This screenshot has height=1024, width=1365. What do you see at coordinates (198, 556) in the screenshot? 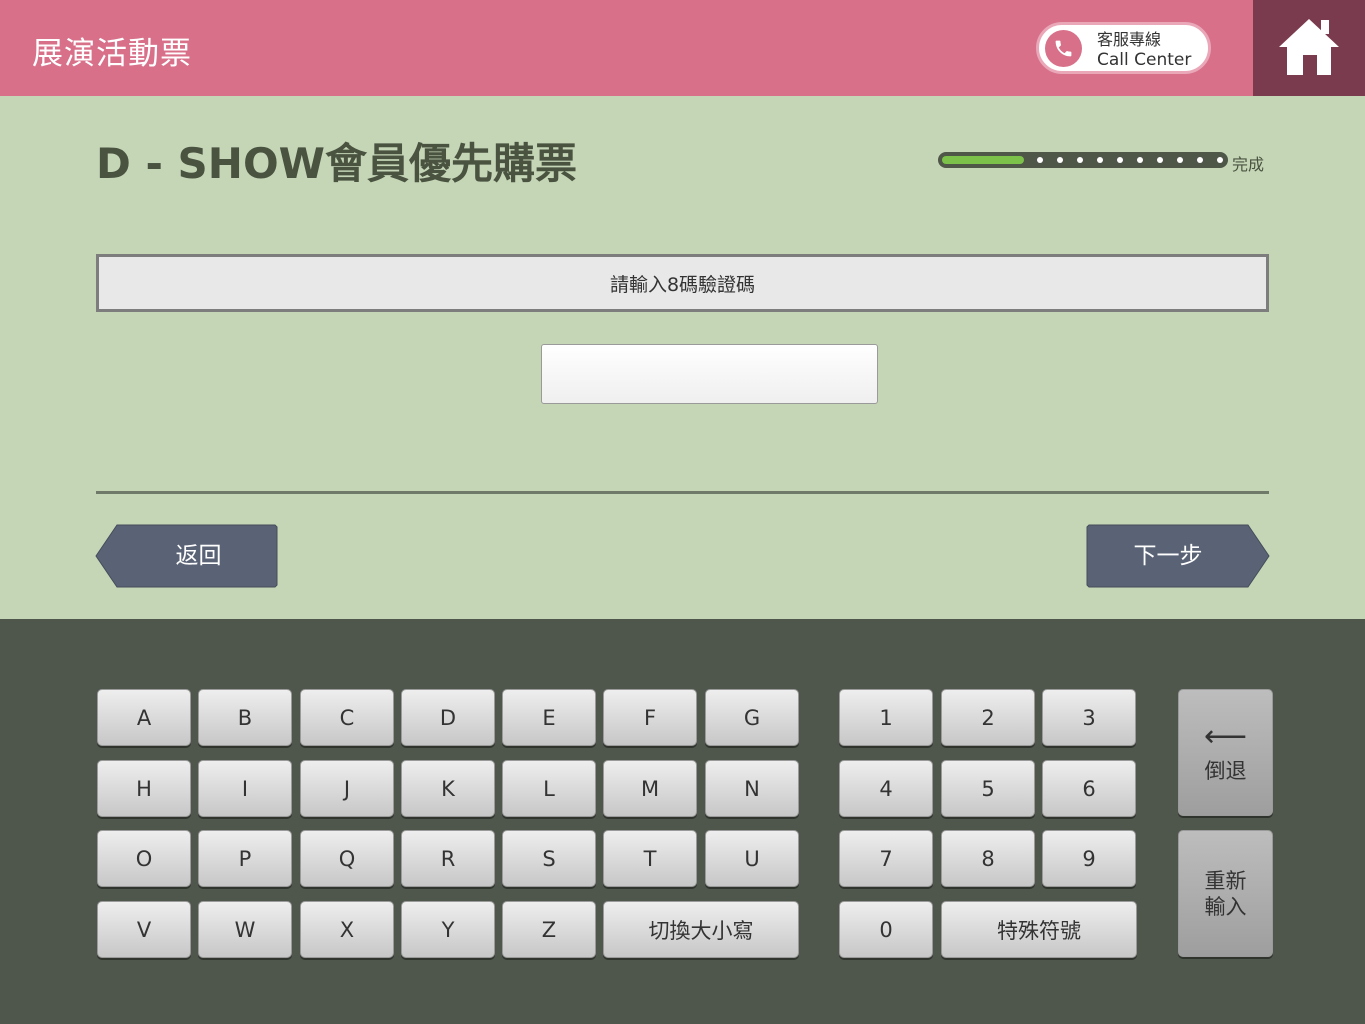
I see `back-button-label: 返回` at bounding box center [198, 556].